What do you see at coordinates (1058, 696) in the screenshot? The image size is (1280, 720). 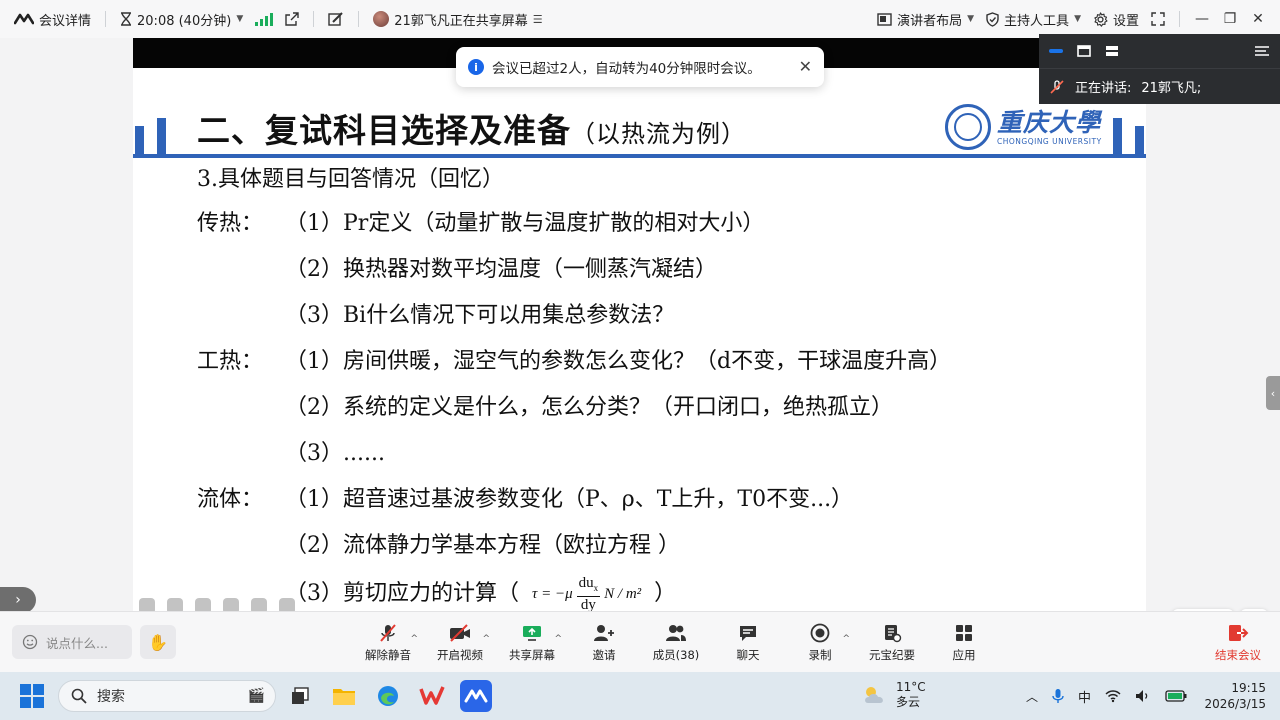 I see `microphone-icon` at bounding box center [1058, 696].